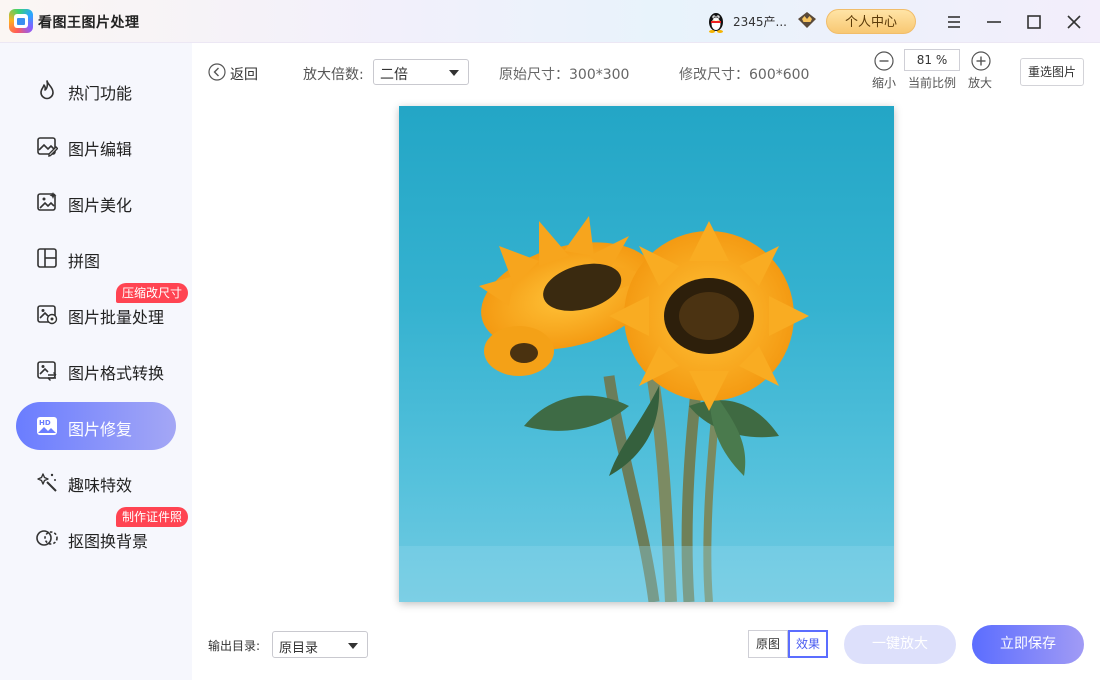 This screenshot has height=680, width=1100. What do you see at coordinates (89, 23) in the screenshot?
I see `app-title: 看图王图片处理` at bounding box center [89, 23].